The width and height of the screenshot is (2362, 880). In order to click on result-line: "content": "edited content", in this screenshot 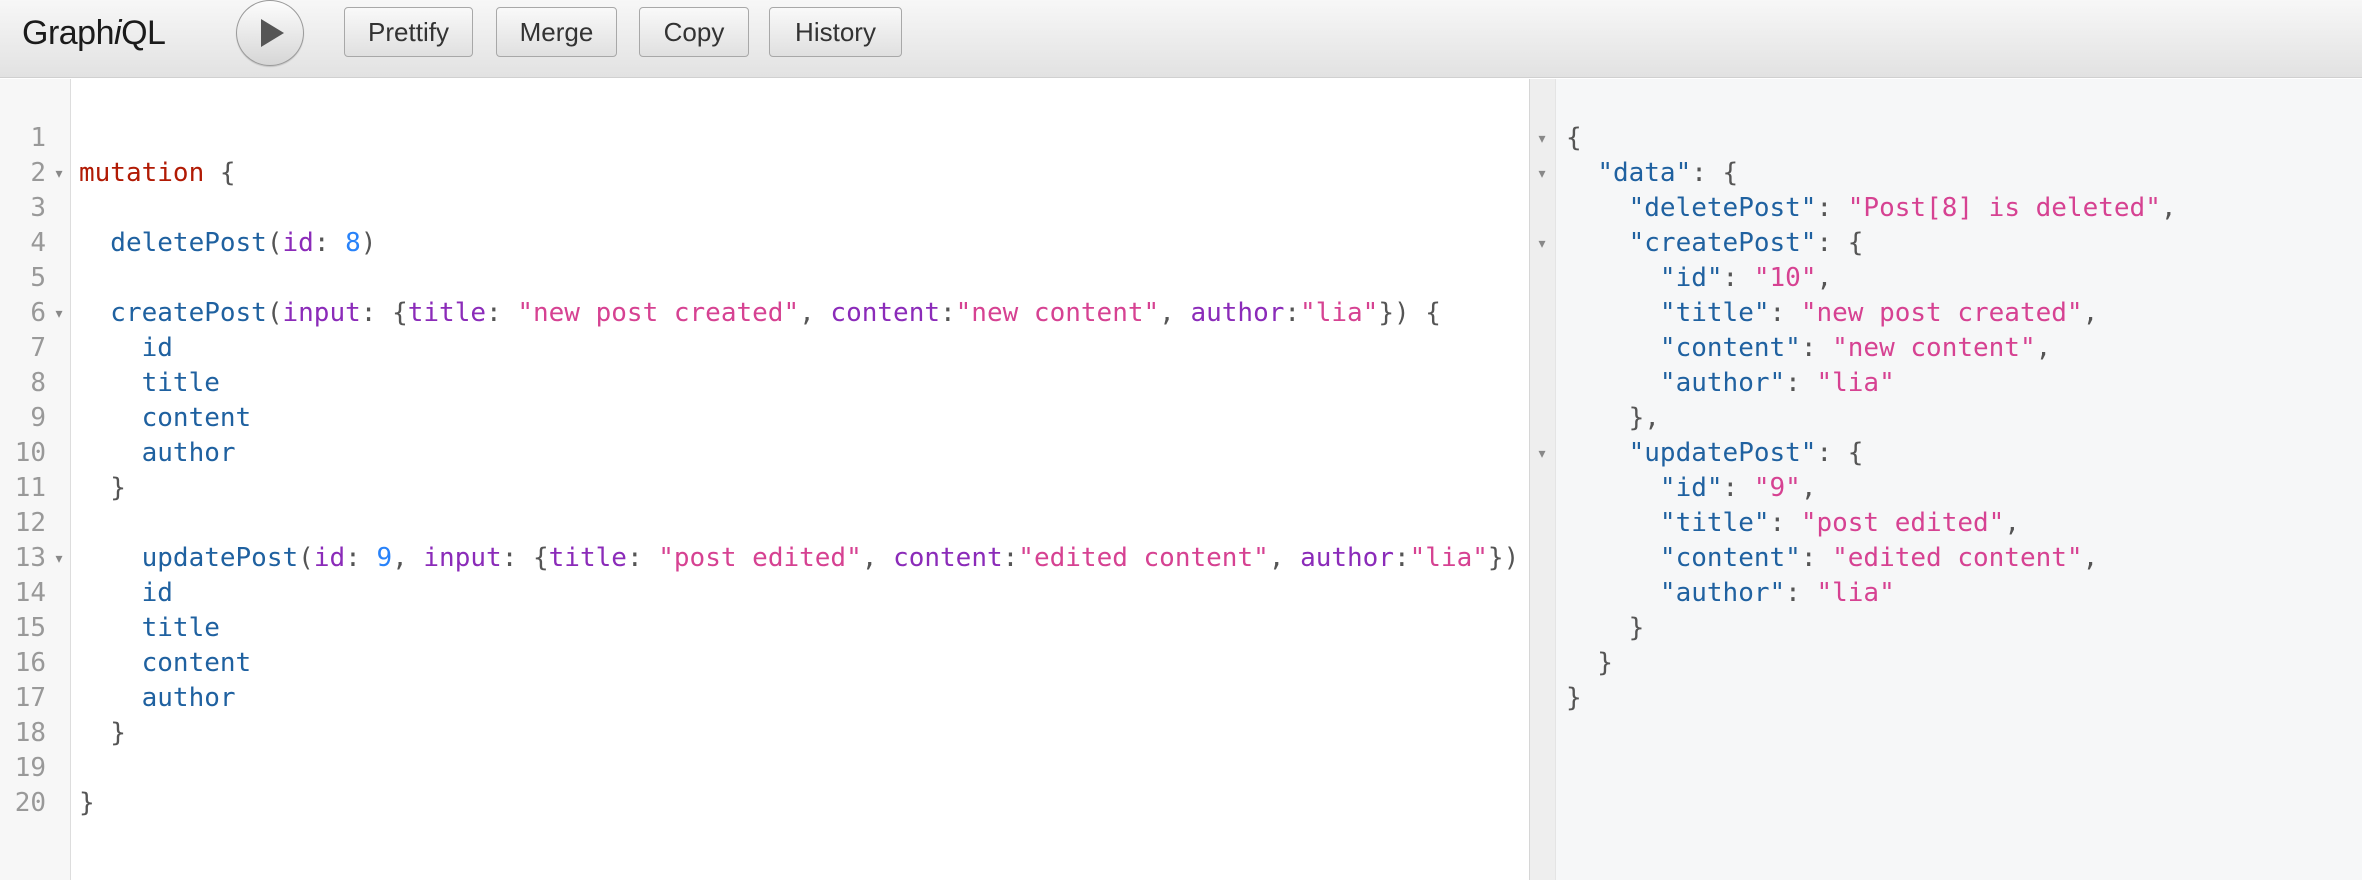, I will do `click(1832, 558)`.